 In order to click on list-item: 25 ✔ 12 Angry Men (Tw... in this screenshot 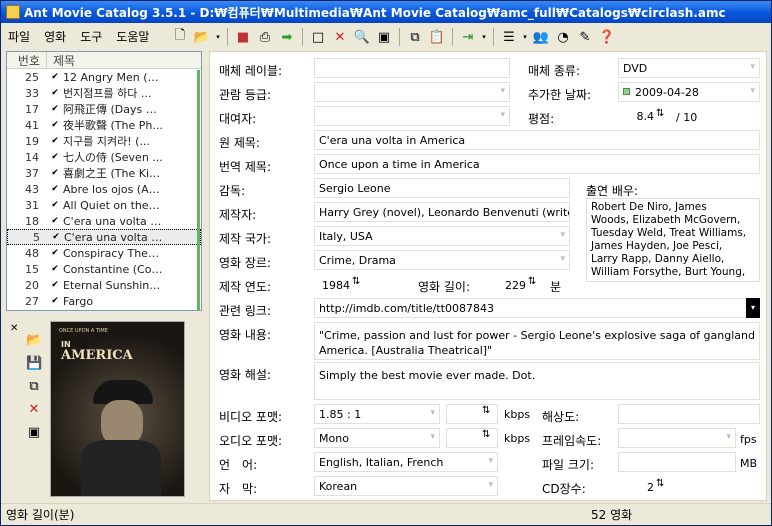, I will do `click(104, 77)`.